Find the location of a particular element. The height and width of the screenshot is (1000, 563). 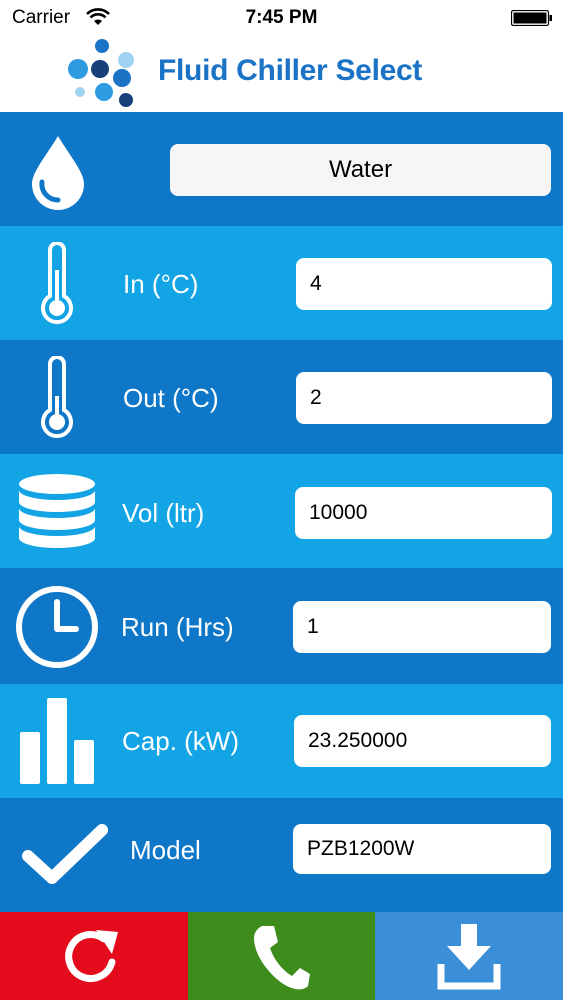

call-button is located at coordinates (281, 956).